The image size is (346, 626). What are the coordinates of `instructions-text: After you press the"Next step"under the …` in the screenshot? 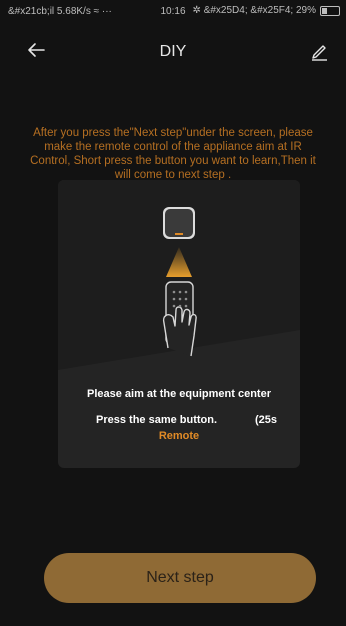 It's located at (173, 154).